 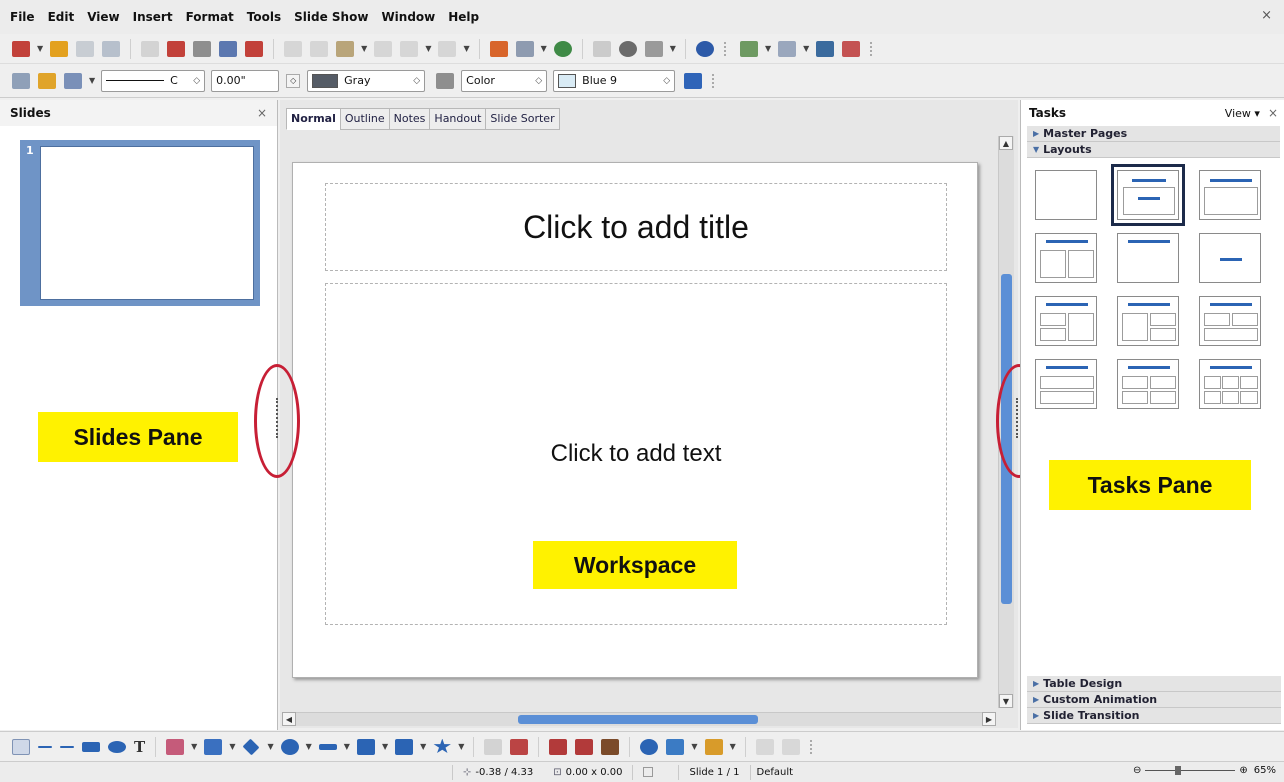 What do you see at coordinates (627, 48) in the screenshot?
I see `show-draw-functions-icon` at bounding box center [627, 48].